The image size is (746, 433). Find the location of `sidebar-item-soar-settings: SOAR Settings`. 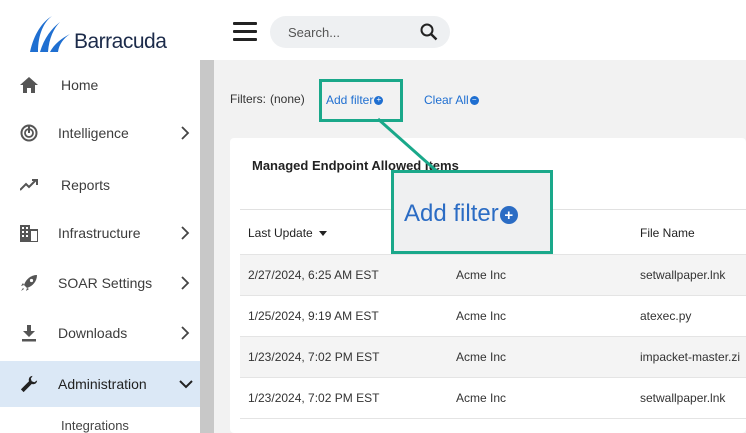

sidebar-item-soar-settings: SOAR Settings is located at coordinates (100, 283).